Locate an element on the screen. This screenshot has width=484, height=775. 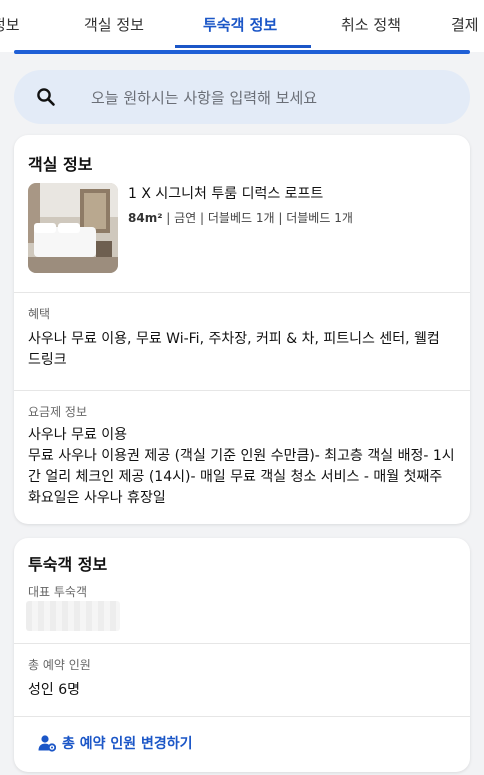
benefits-label: 혜택 is located at coordinates (39, 314).